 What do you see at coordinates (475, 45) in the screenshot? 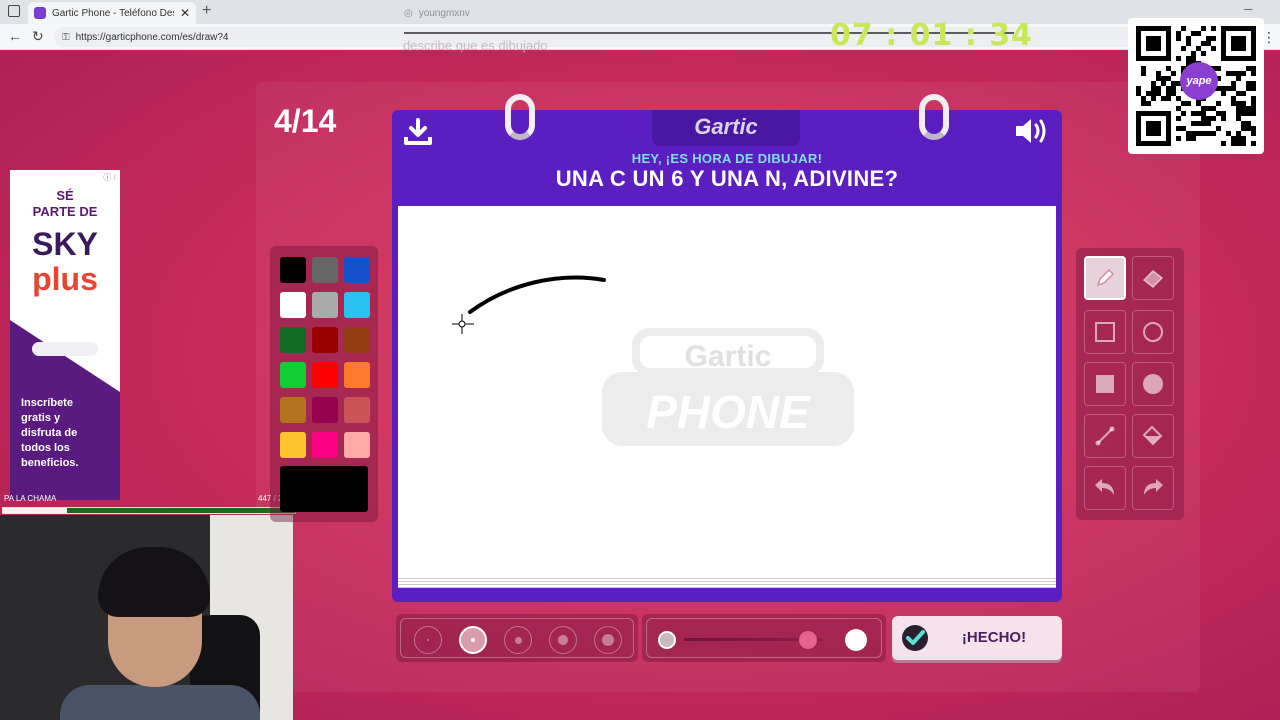
I see `overlay-caption: describe que es dibujado` at bounding box center [475, 45].